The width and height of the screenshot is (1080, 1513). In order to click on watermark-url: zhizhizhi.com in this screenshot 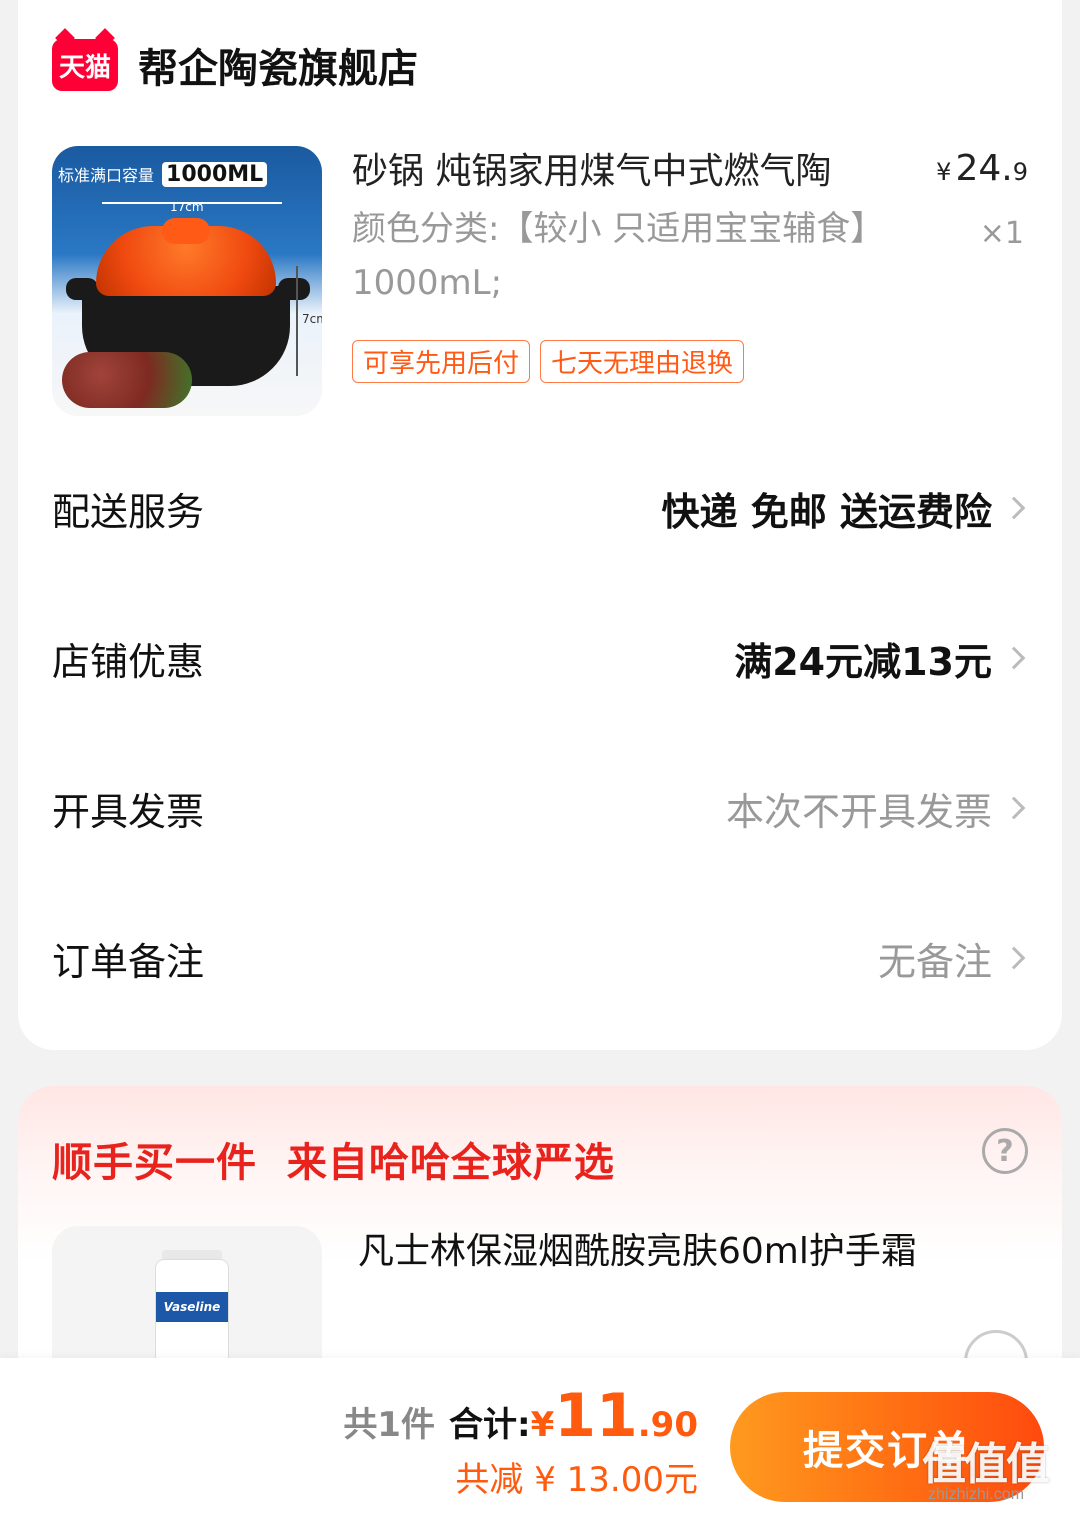, I will do `click(976, 1494)`.